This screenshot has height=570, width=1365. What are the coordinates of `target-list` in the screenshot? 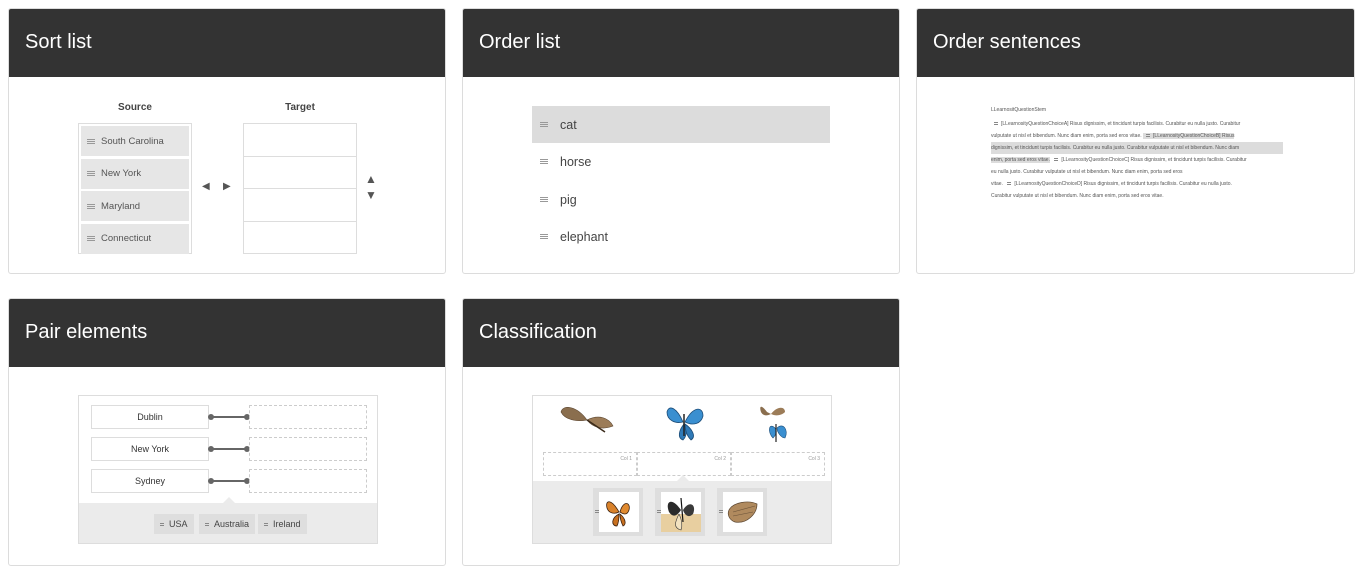 It's located at (300, 188).